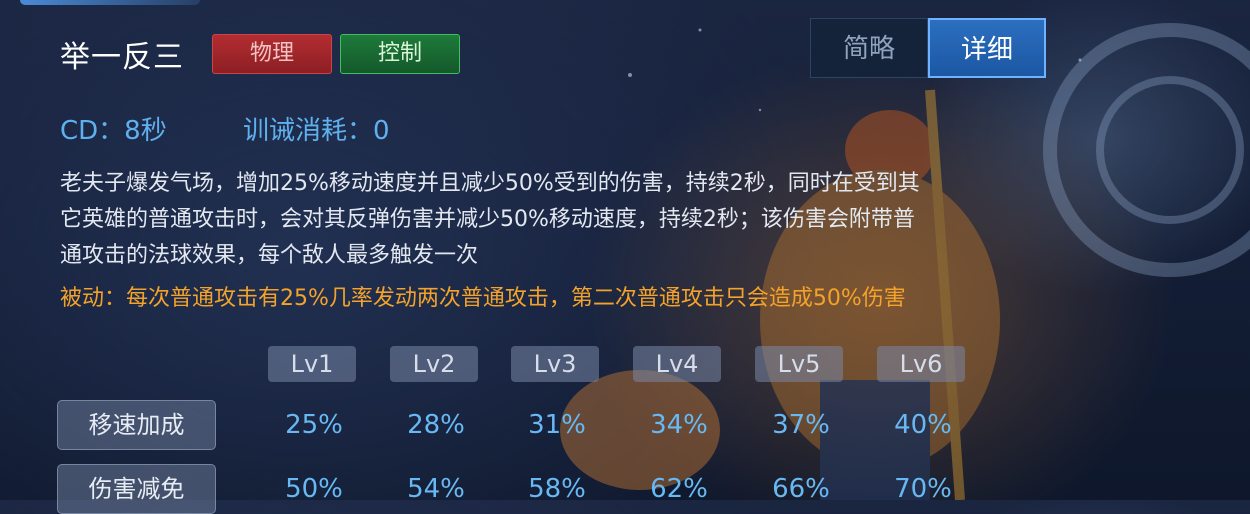 The height and width of the screenshot is (514, 1250). I want to click on tag-physical: 物理, so click(272, 54).